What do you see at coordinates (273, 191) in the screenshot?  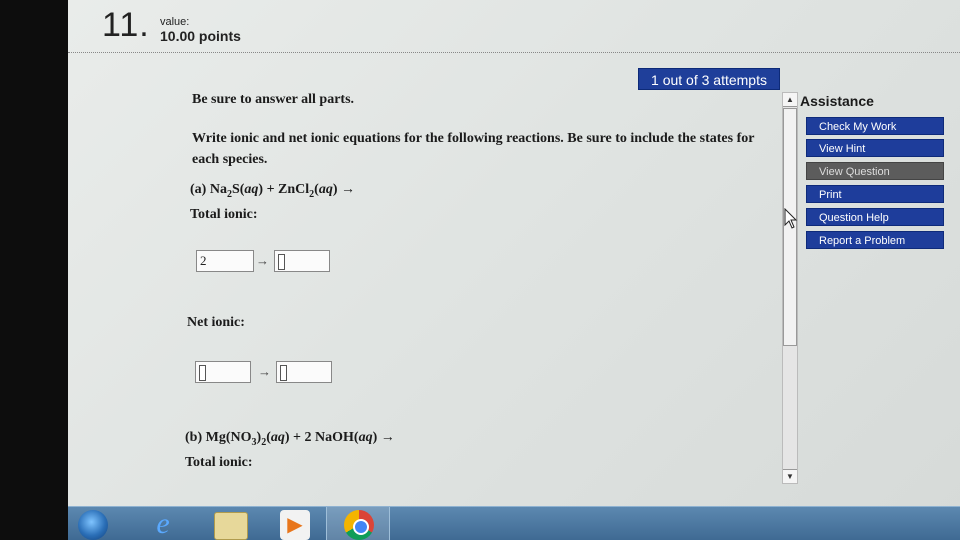 I see `reaction-a: (a) Na2S(aq) + ZnCl2(aq) →` at bounding box center [273, 191].